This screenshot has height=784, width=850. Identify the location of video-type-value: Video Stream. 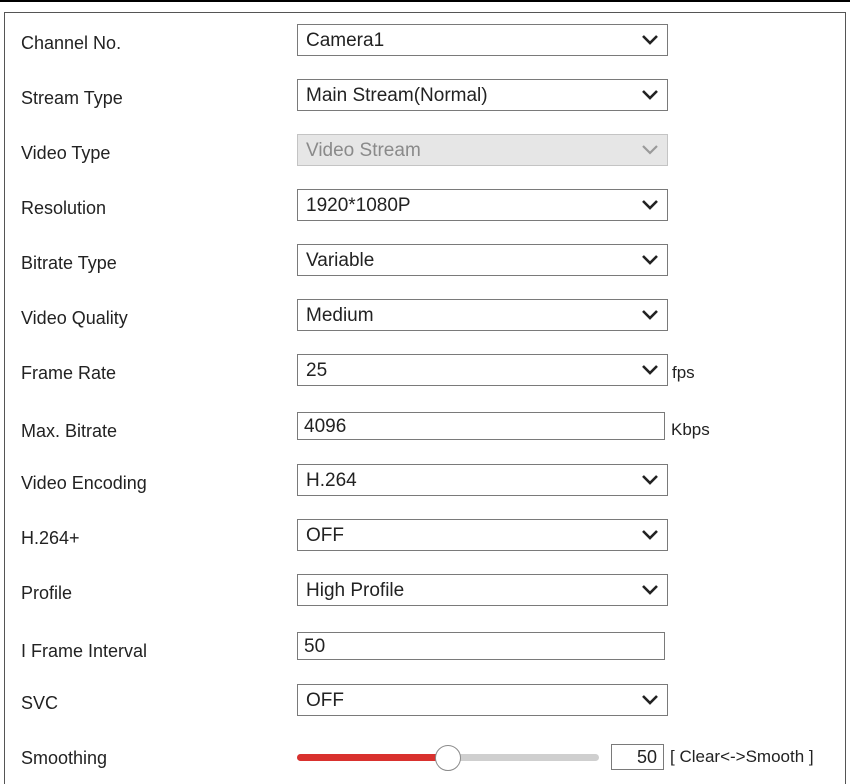
(363, 150).